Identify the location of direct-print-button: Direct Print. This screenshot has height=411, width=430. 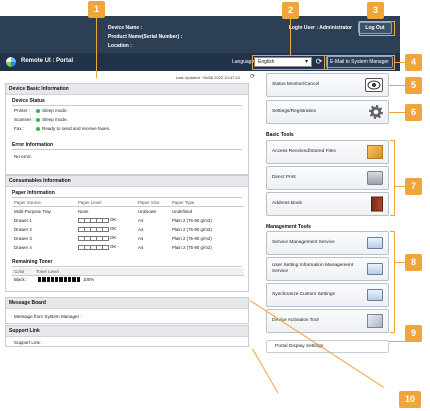
(327, 178).